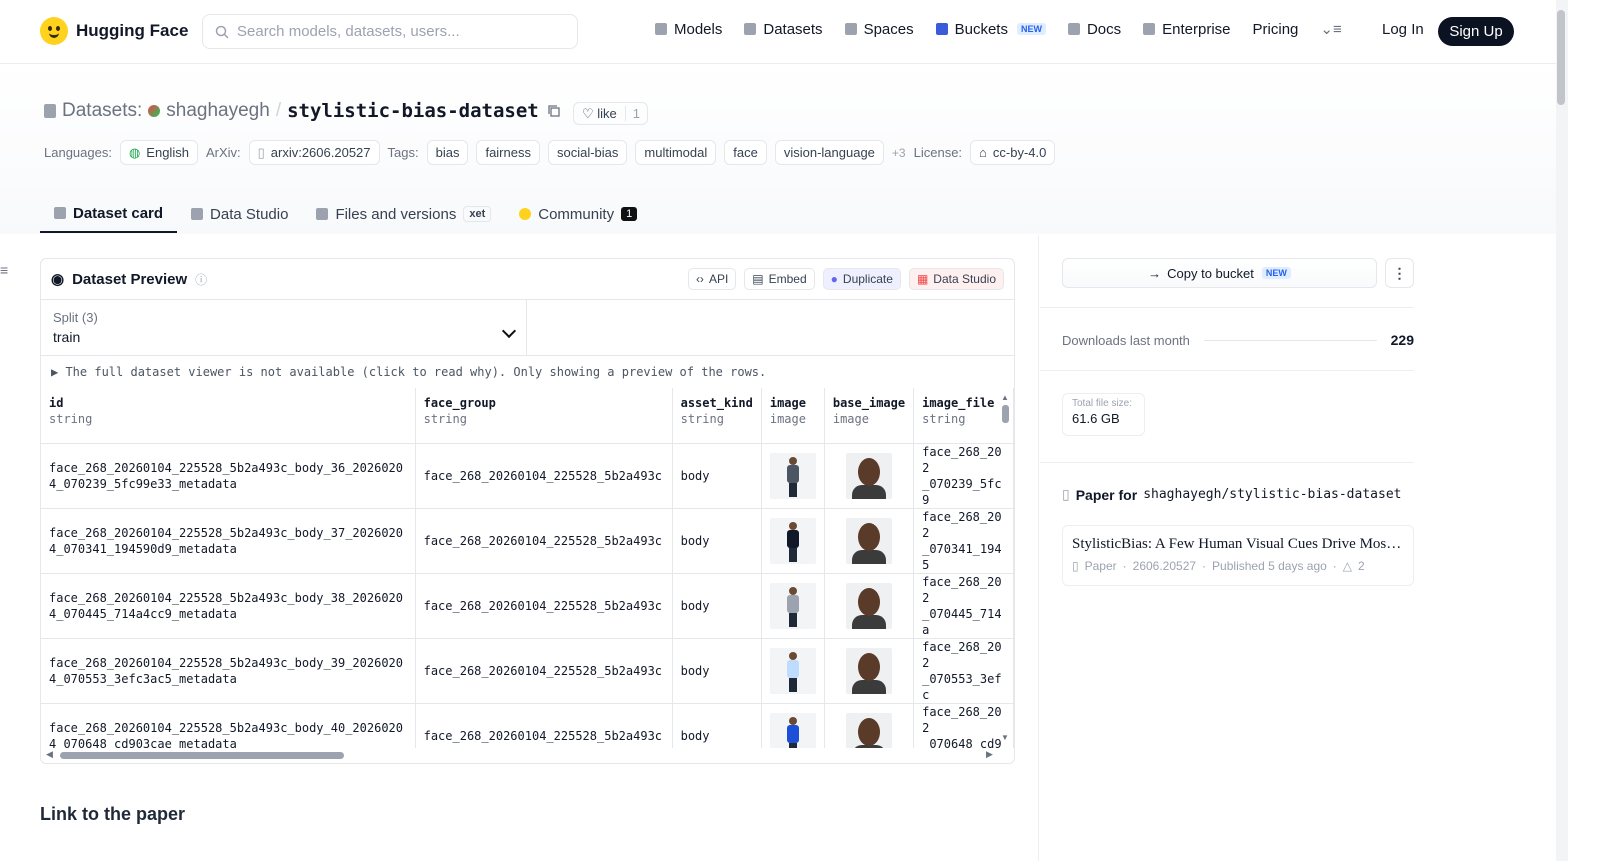  I want to click on copy-icon, so click(554, 111).